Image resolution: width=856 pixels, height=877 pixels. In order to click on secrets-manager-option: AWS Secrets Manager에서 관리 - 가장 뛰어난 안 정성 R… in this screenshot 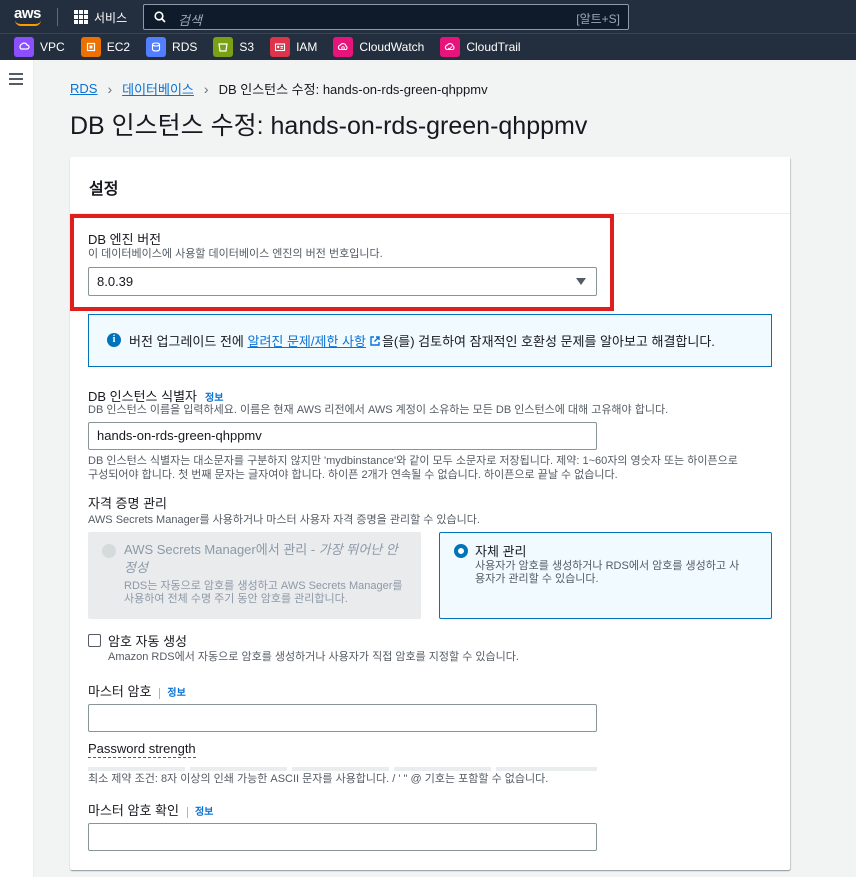, I will do `click(254, 575)`.